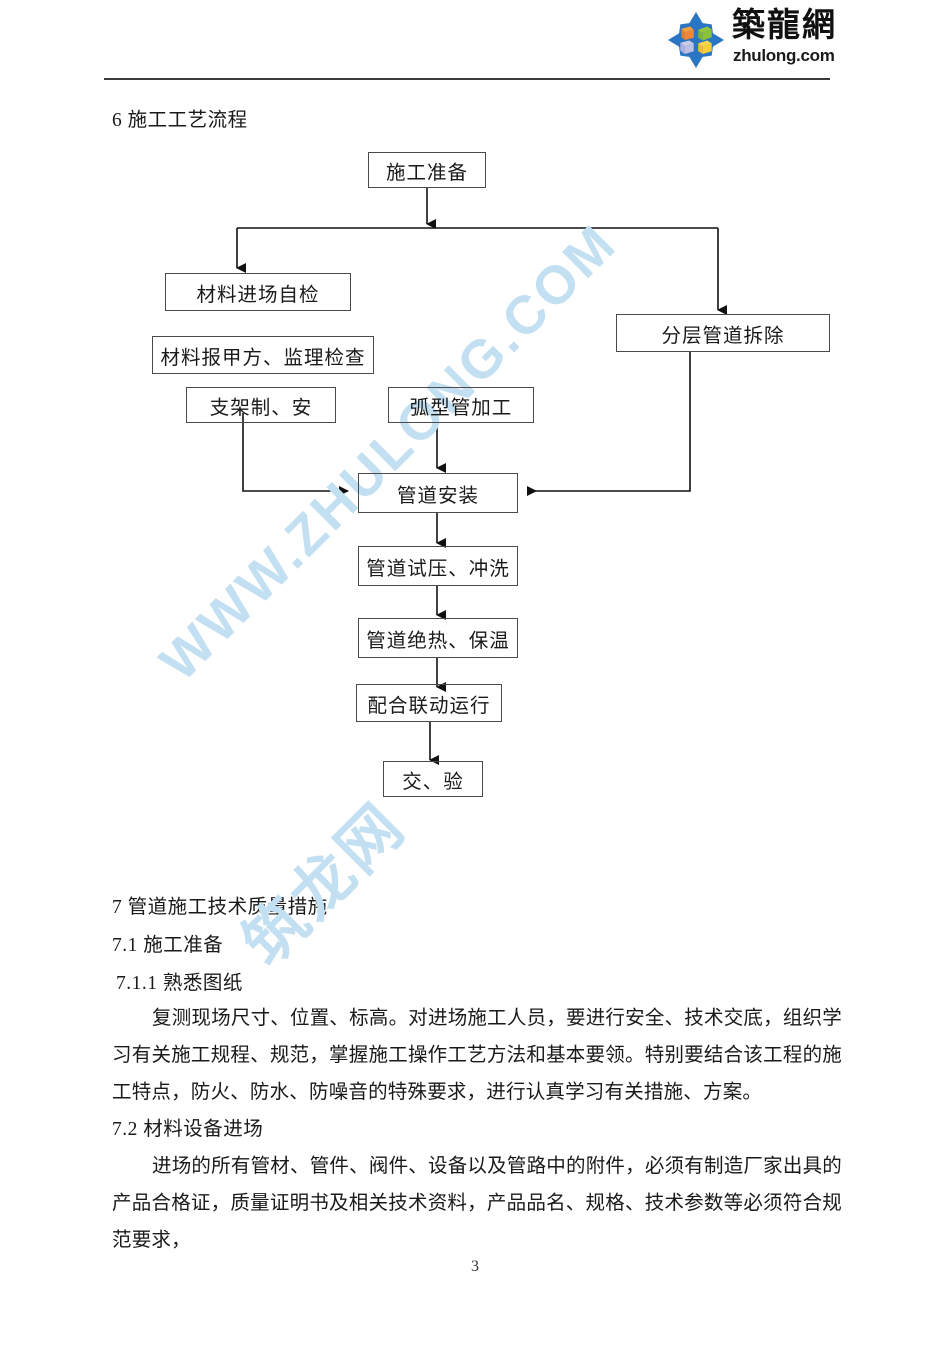 This screenshot has width=950, height=1345. What do you see at coordinates (433, 779) in the screenshot?
I see `flow-box-handover: 交、验` at bounding box center [433, 779].